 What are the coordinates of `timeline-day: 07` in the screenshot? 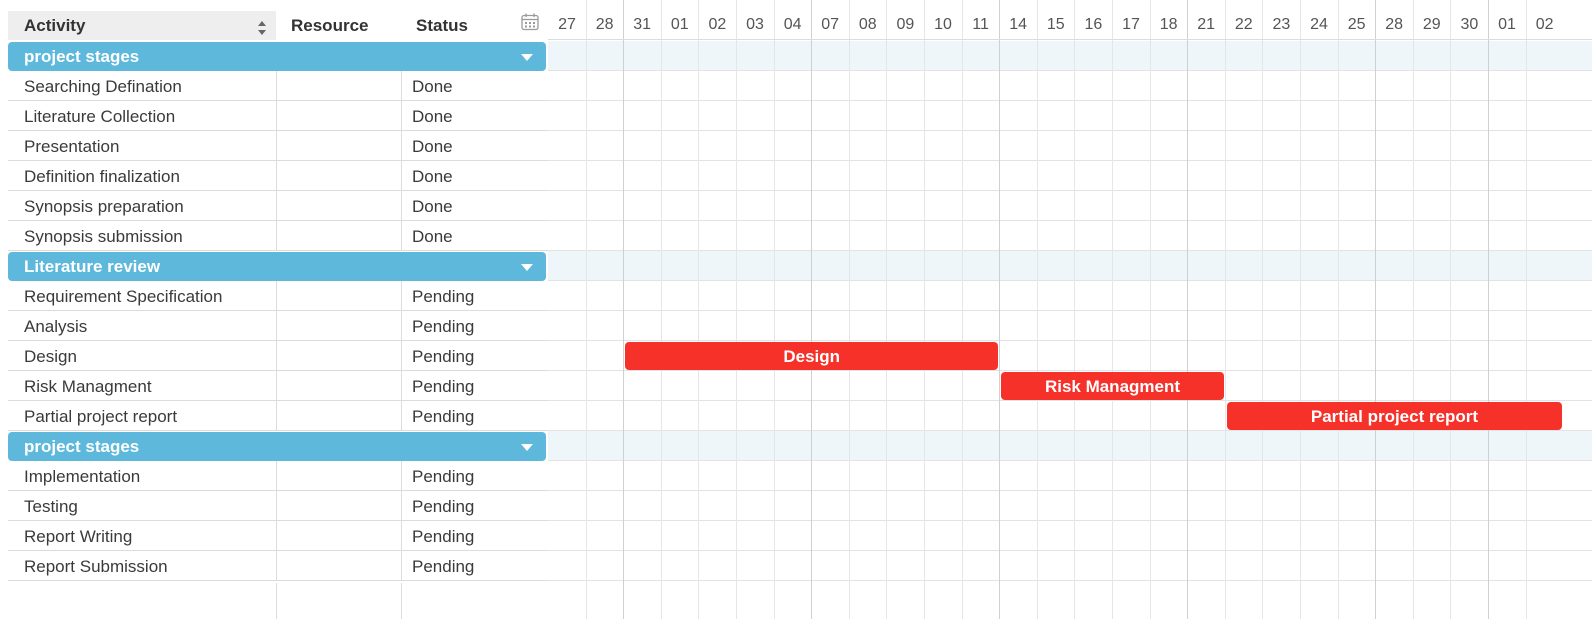 It's located at (830, 24).